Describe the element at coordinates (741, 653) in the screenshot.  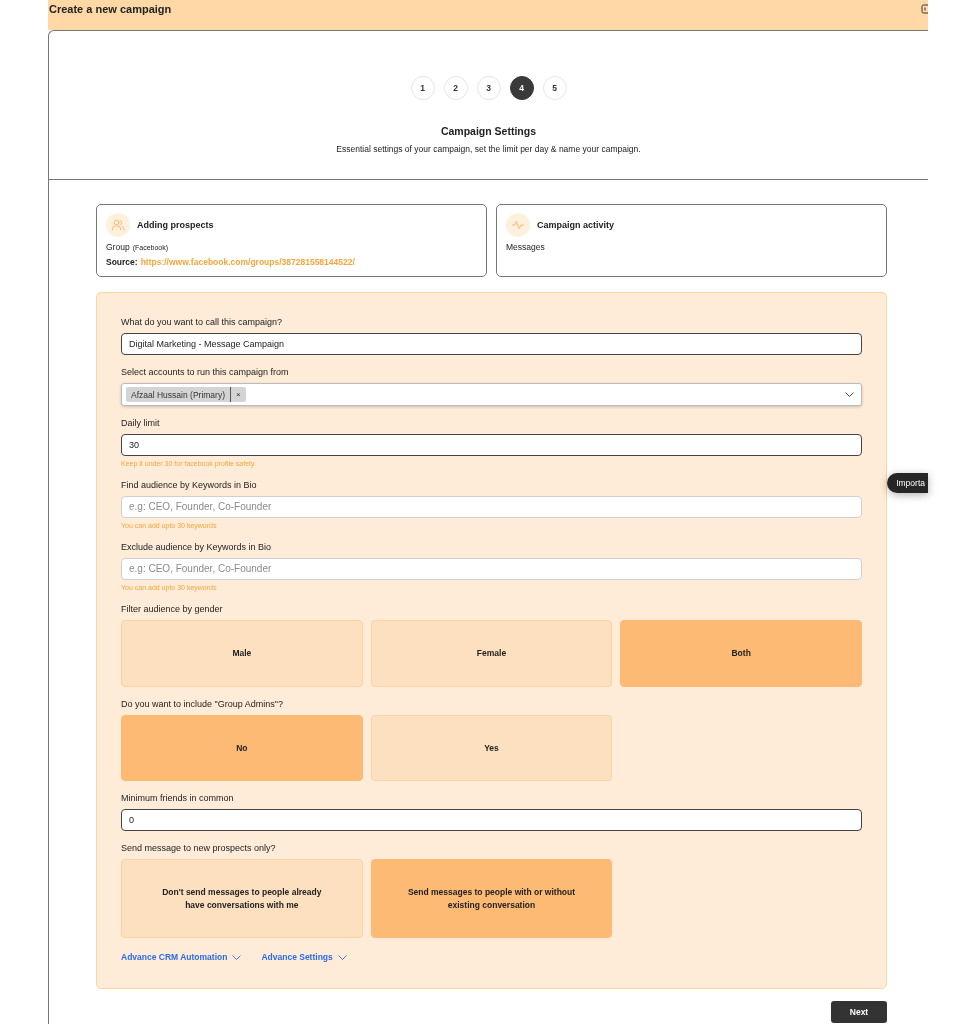
I see `option-button: Both` at that location.